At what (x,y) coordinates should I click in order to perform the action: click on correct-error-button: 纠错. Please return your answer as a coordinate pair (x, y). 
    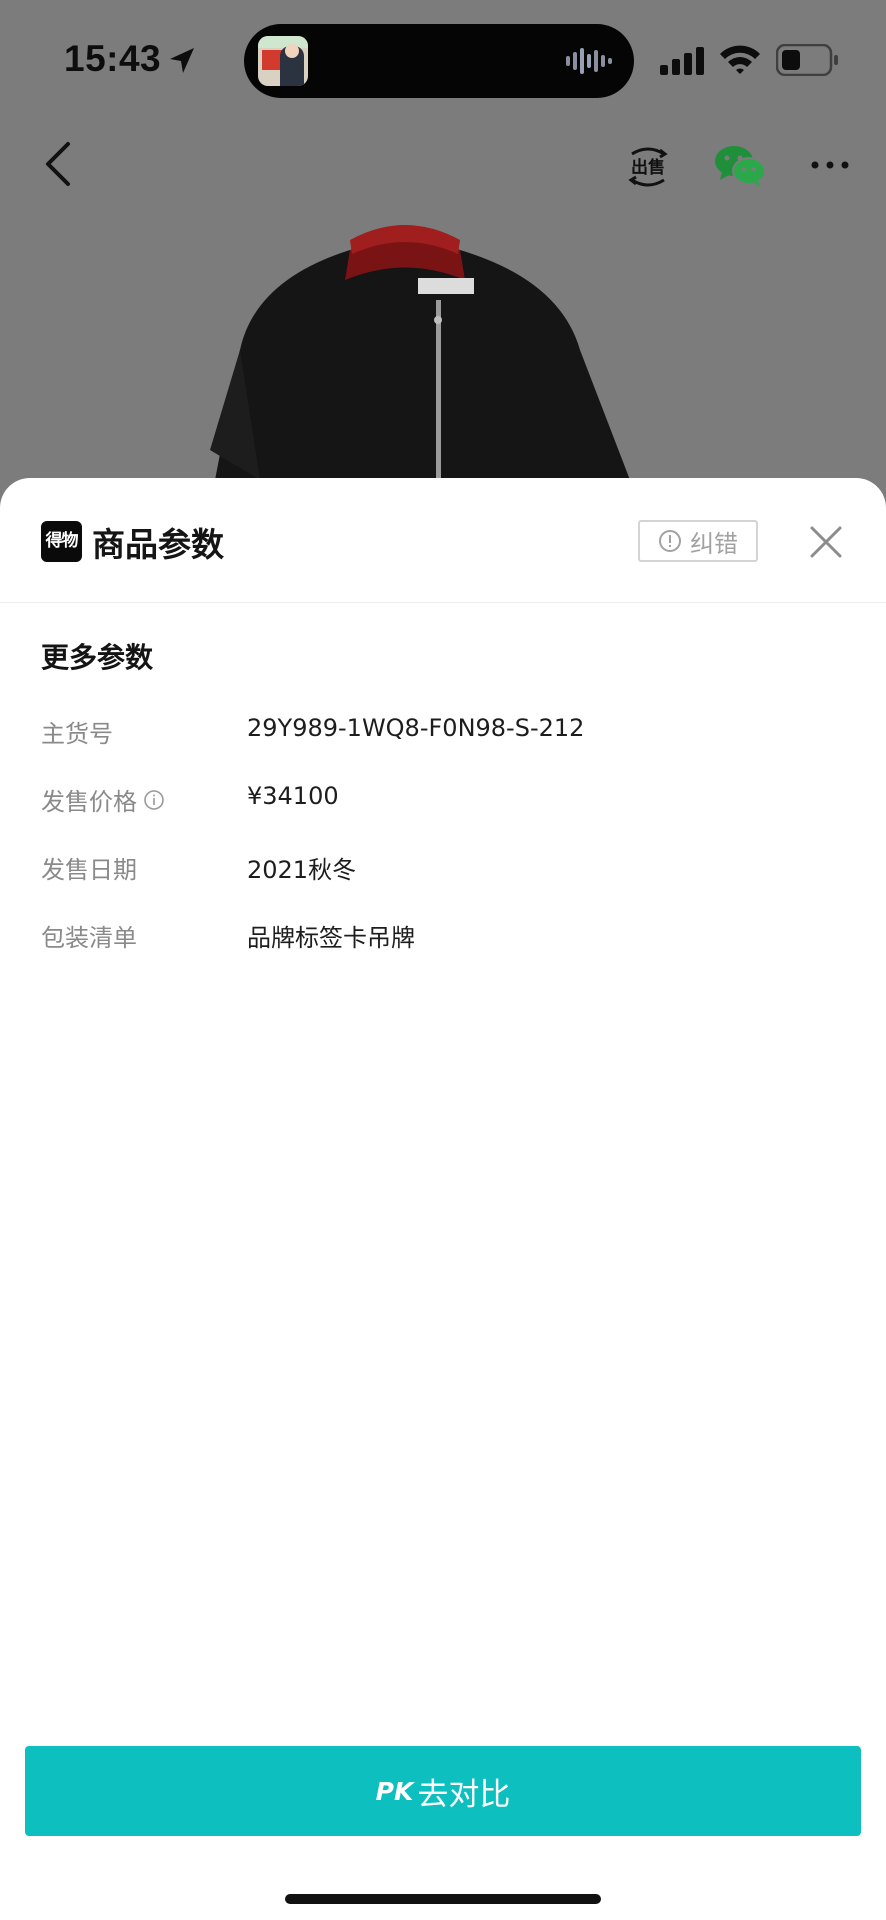
    Looking at the image, I should click on (698, 541).